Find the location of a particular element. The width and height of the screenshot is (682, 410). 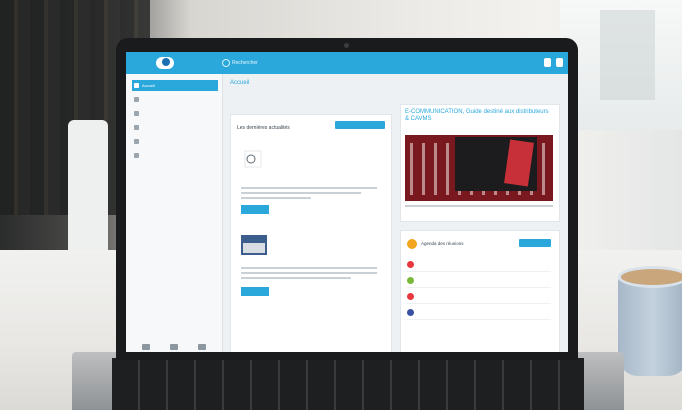

coffee-cup is located at coordinates (650, 322).